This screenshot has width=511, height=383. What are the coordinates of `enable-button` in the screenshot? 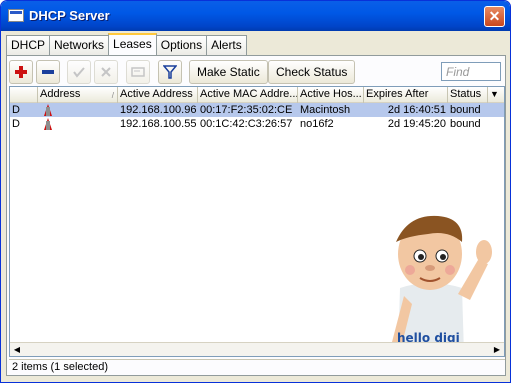 It's located at (79, 72).